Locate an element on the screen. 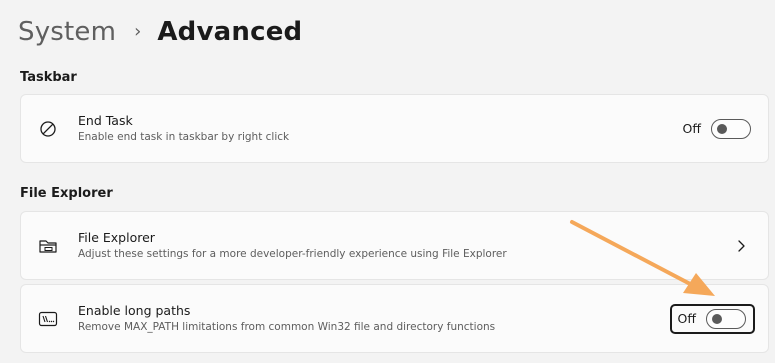  section-header-file-explorer: File Explorer is located at coordinates (66, 193).